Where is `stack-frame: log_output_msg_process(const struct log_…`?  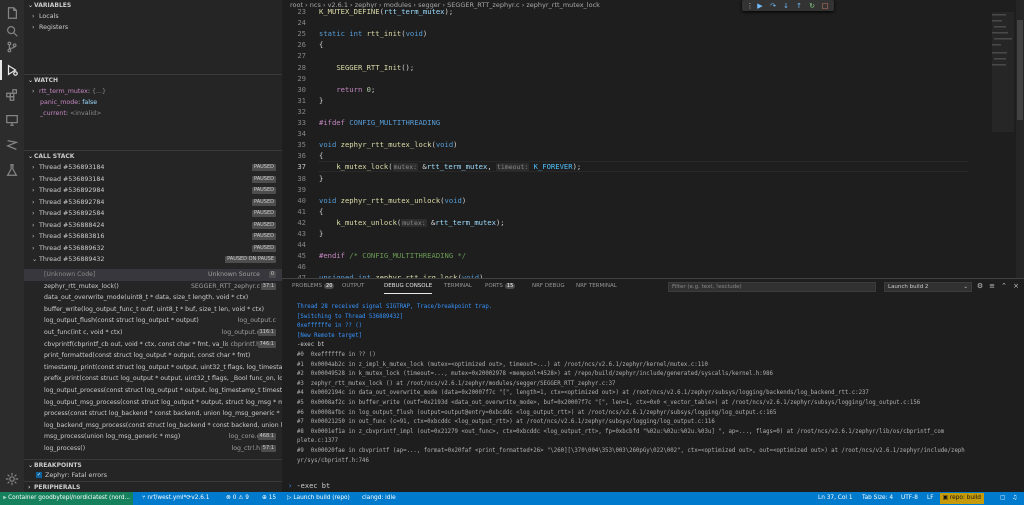 stack-frame: log_output_msg_process(const struct log_… is located at coordinates (153, 403).